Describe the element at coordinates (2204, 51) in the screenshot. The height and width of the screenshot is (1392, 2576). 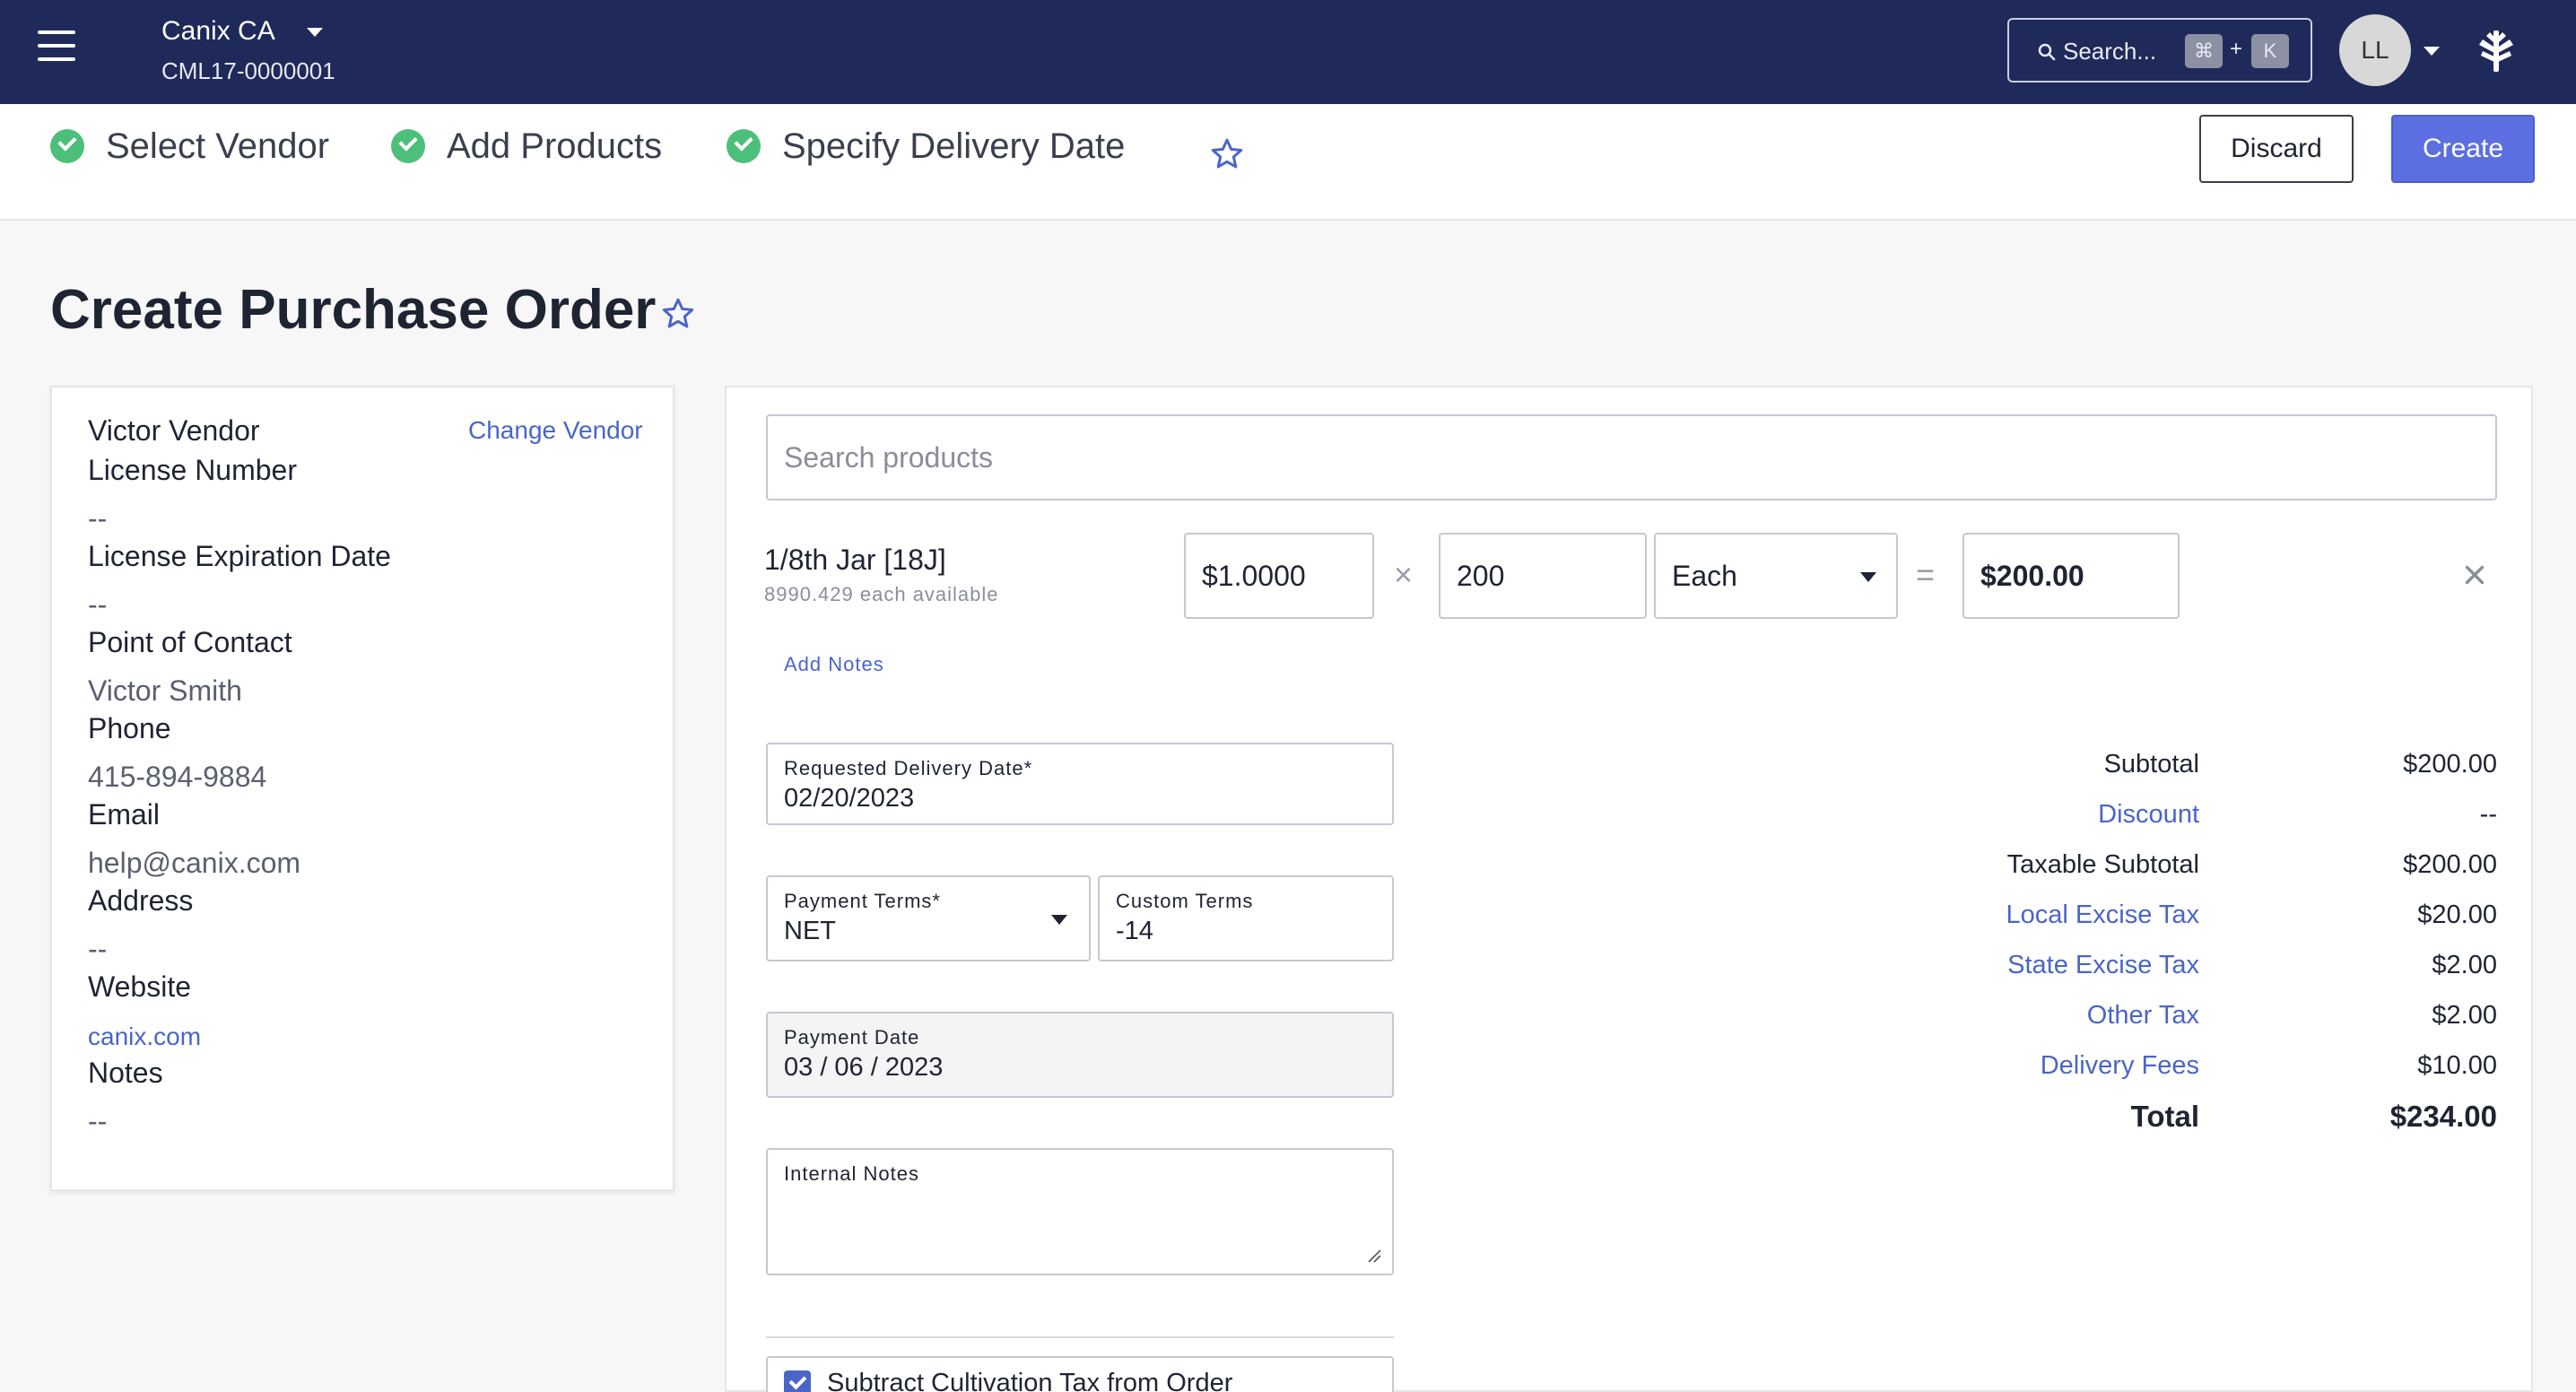
I see `shortcut-cmd-key: ⌘` at that location.